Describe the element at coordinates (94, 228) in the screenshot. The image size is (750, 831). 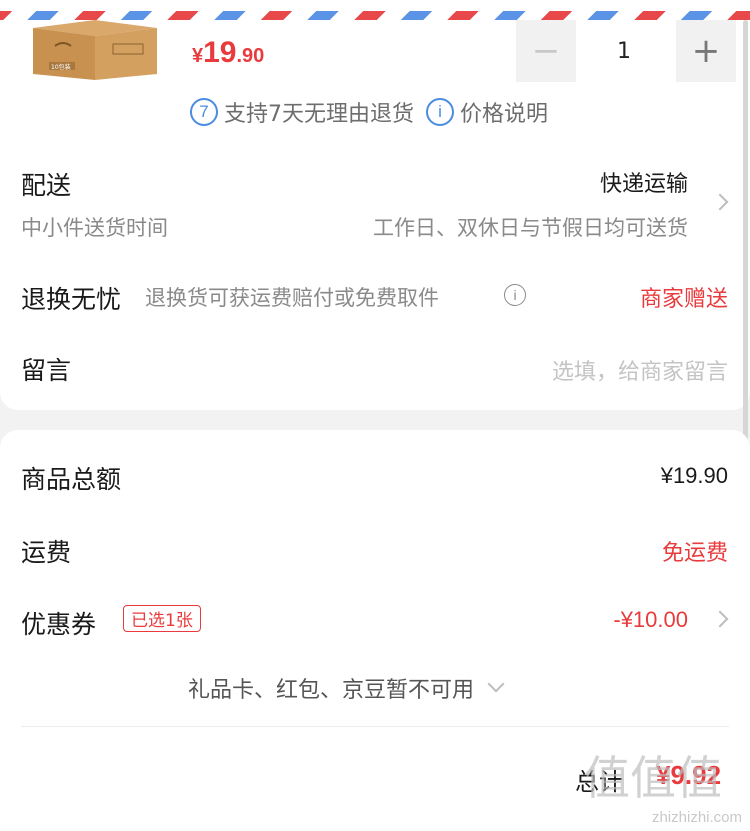
I see `delivery-subtitle: 中小件送货时间` at that location.